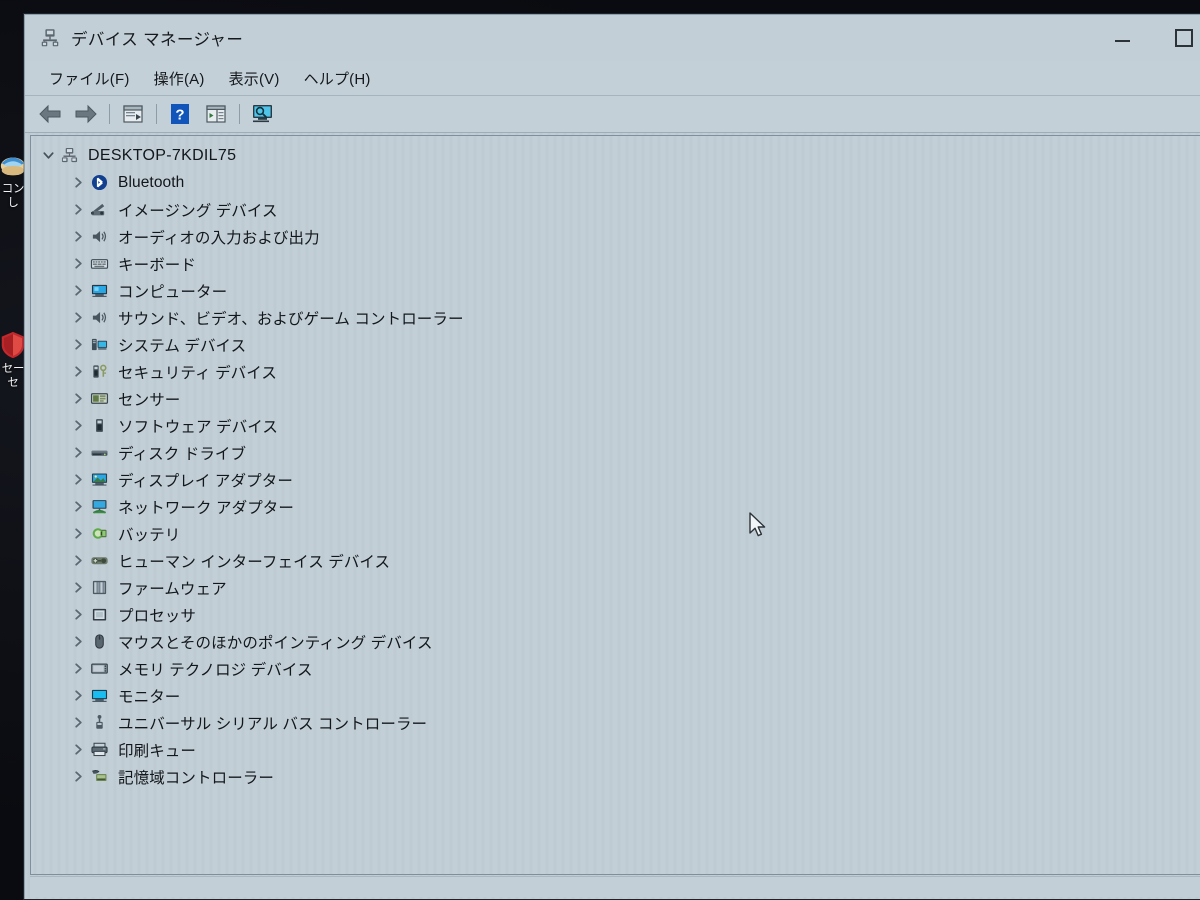 This screenshot has height=900, width=1200. Describe the element at coordinates (615, 182) in the screenshot. I see `tree-node: Bluetooth` at that location.